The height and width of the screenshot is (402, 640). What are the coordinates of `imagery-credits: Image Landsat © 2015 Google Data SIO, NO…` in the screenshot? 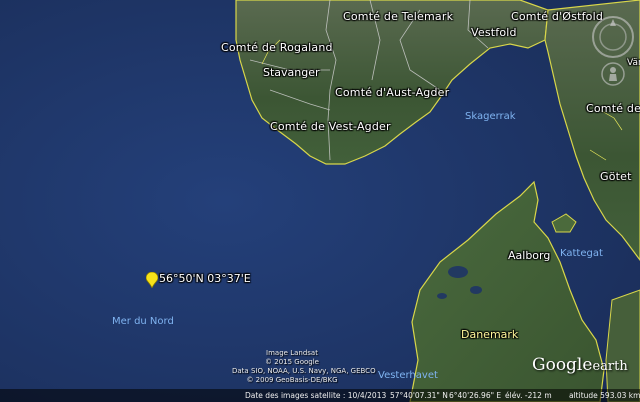 It's located at (304, 367).